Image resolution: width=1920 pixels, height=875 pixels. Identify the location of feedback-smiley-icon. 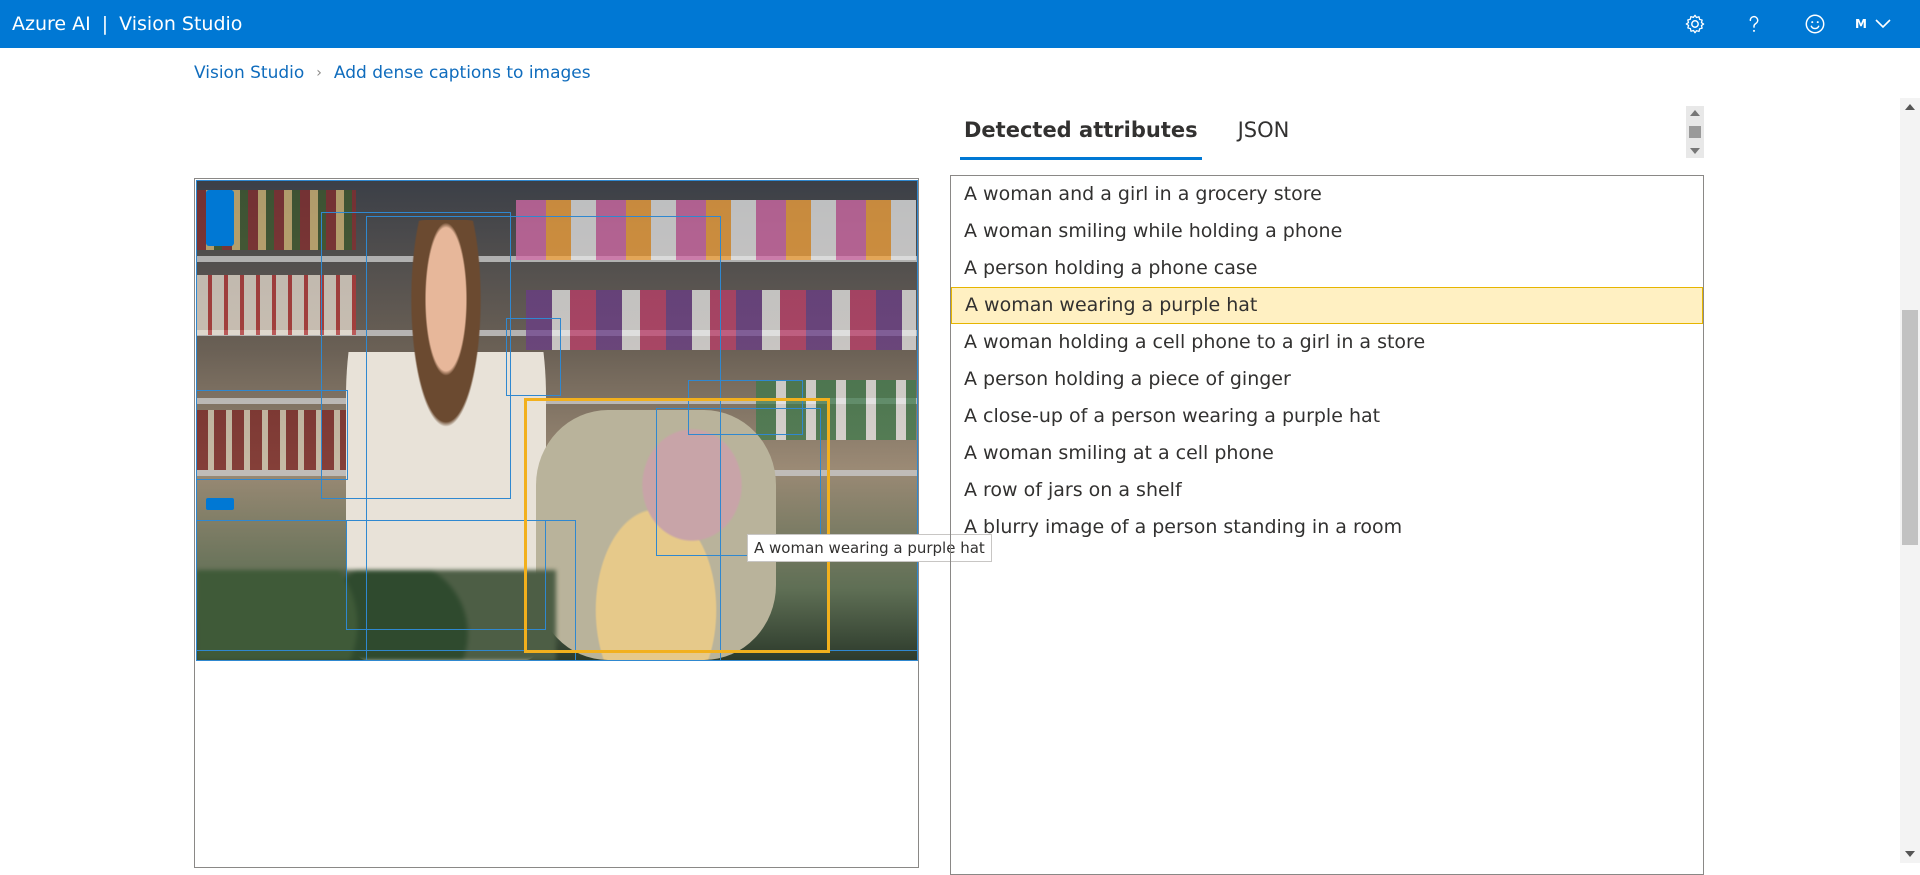
(1815, 24).